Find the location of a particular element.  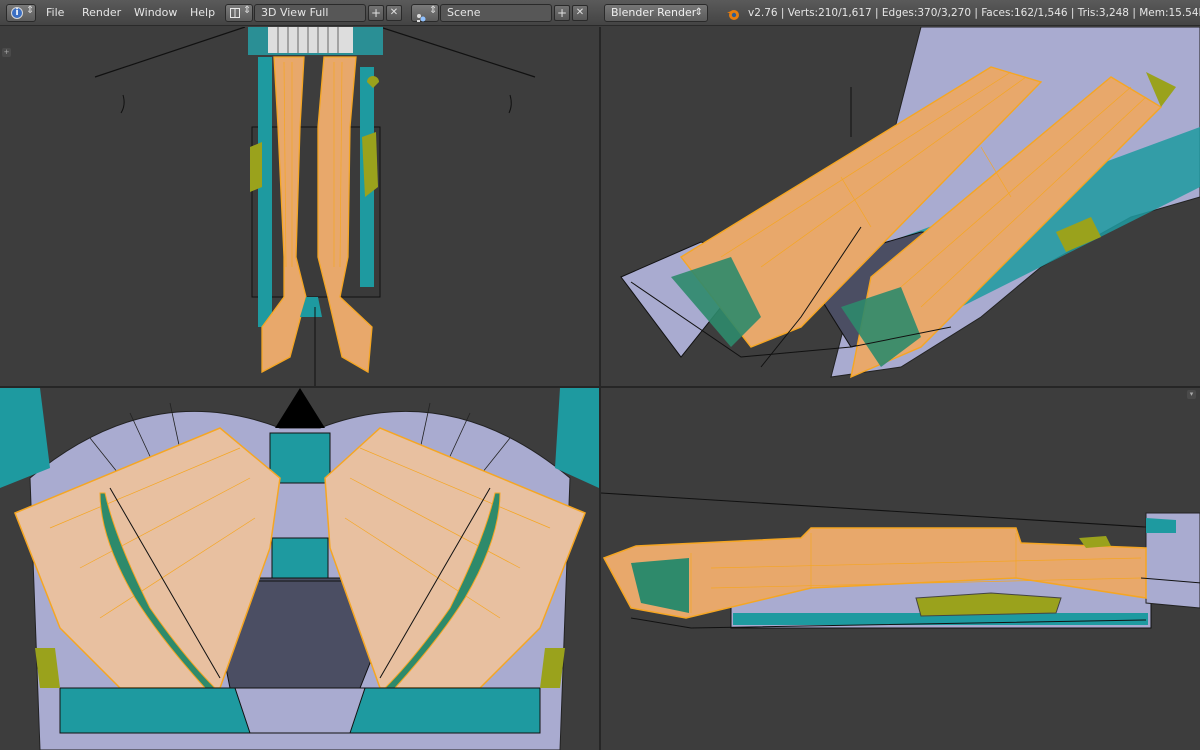

info-icon: i is located at coordinates (17, 13).